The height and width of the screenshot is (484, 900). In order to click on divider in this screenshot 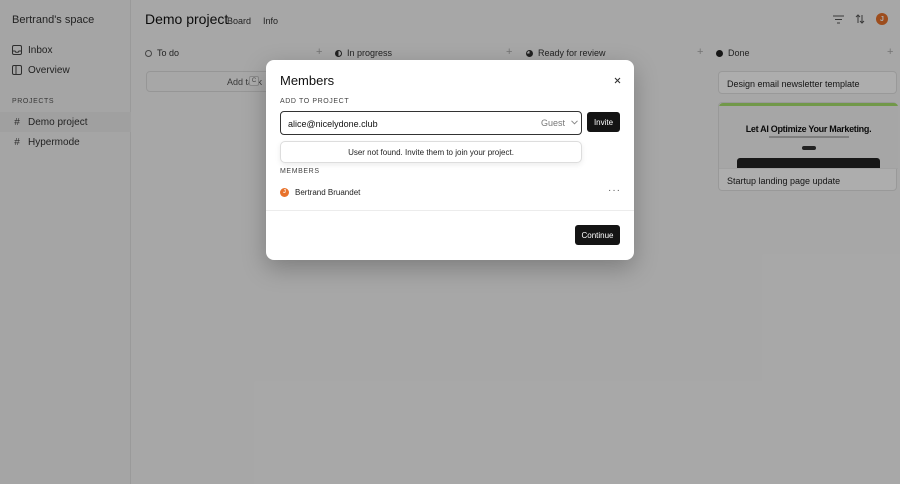, I will do `click(450, 210)`.